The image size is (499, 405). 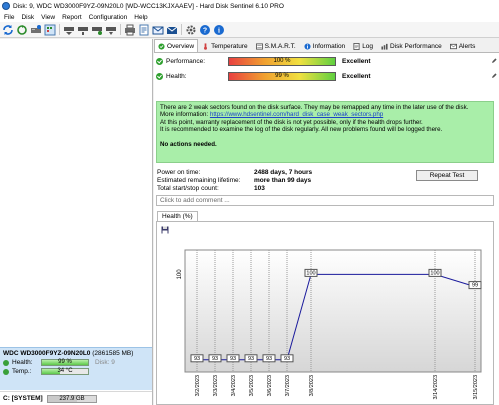 I want to click on x-tick-label: 3/5/2023, so click(x=252, y=385).